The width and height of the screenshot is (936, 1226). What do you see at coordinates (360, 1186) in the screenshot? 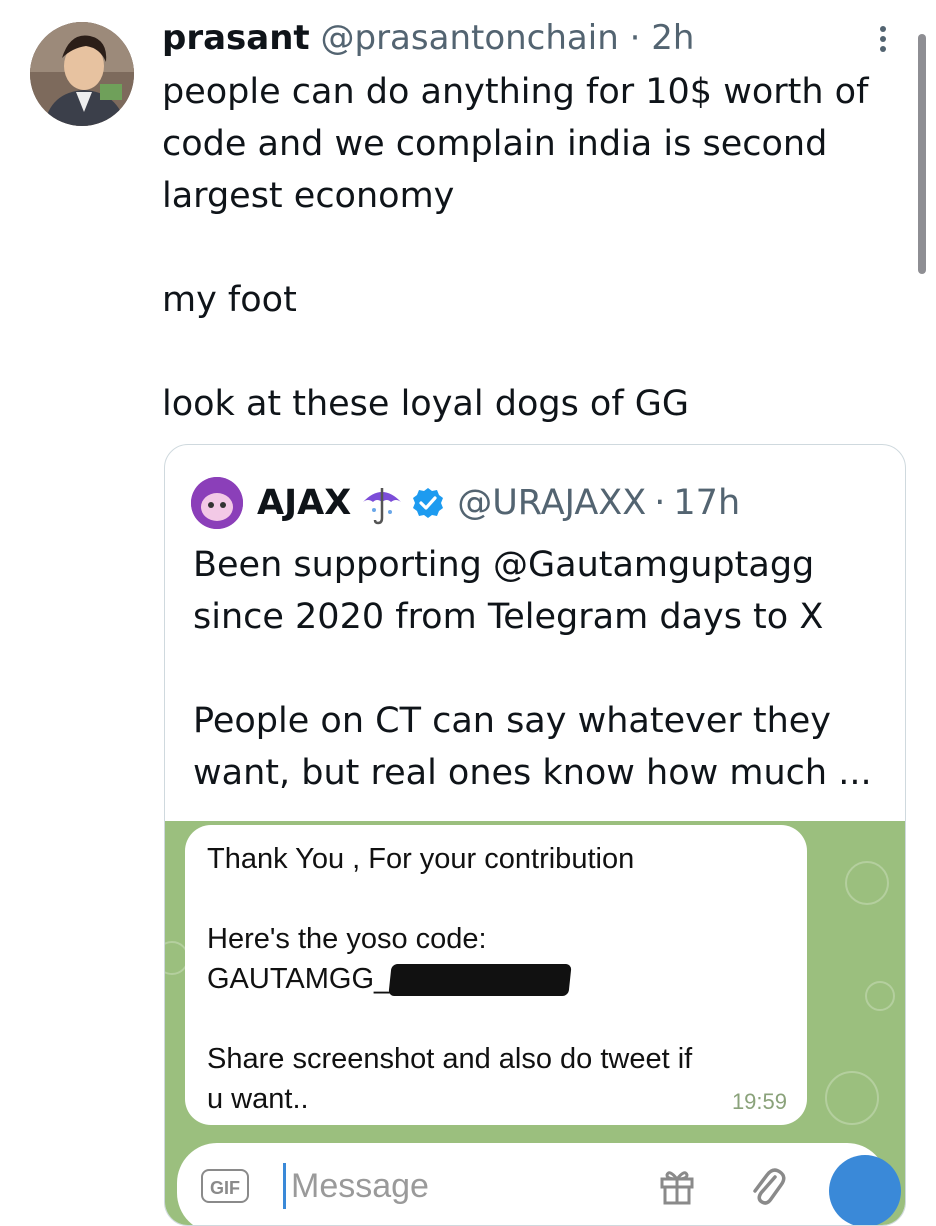
I see `message-input: Message` at bounding box center [360, 1186].